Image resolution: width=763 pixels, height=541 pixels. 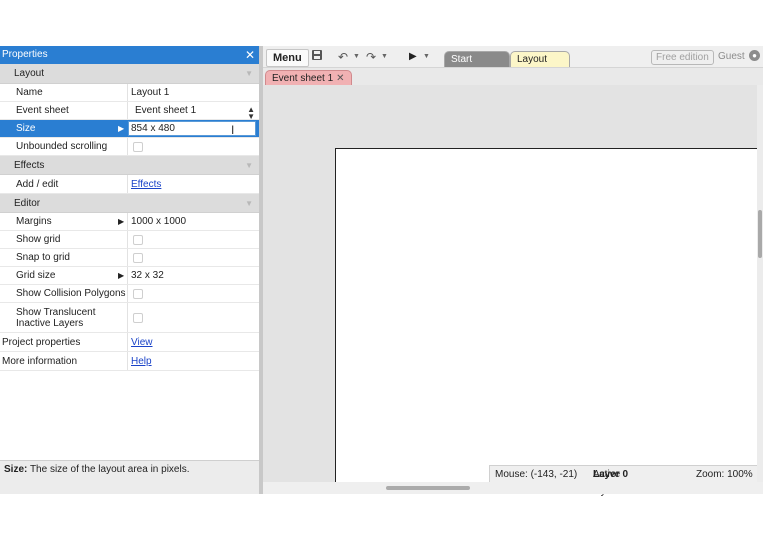 I want to click on row-label: Grid size, so click(x=36, y=275).